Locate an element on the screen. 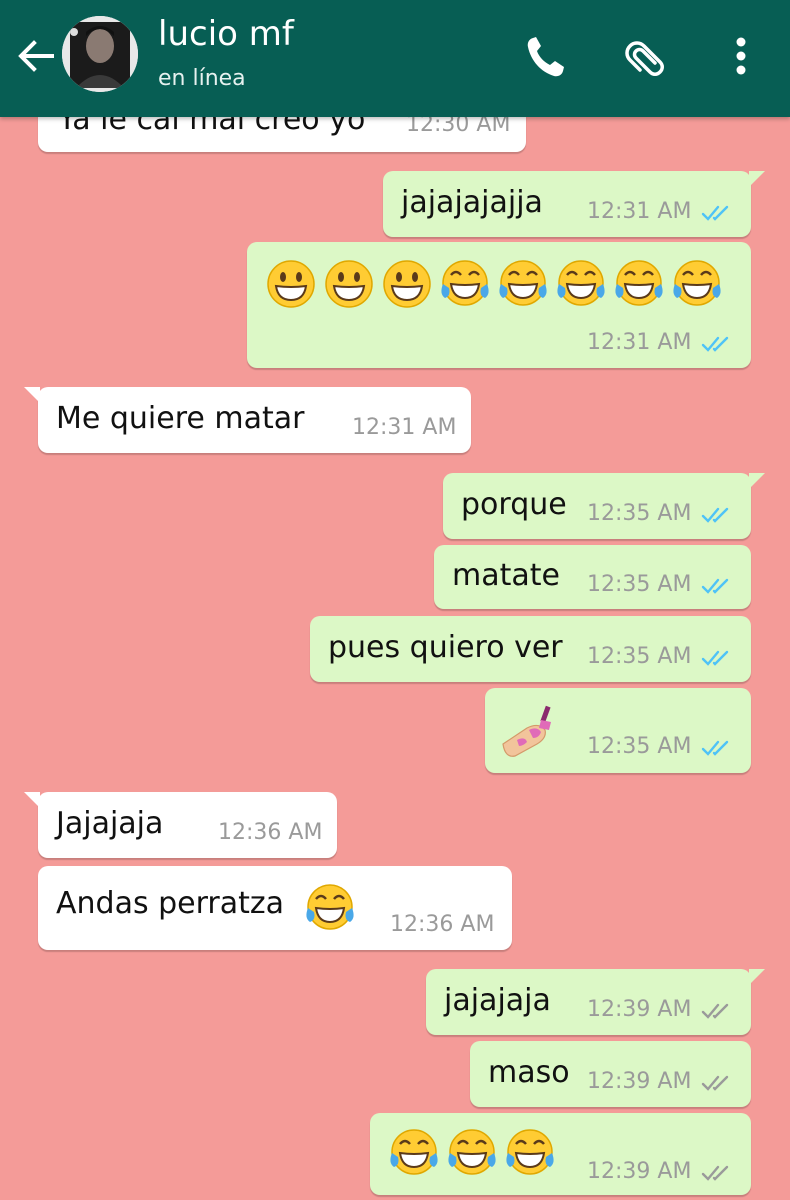  message-text: jajajaja is located at coordinates (497, 1000).